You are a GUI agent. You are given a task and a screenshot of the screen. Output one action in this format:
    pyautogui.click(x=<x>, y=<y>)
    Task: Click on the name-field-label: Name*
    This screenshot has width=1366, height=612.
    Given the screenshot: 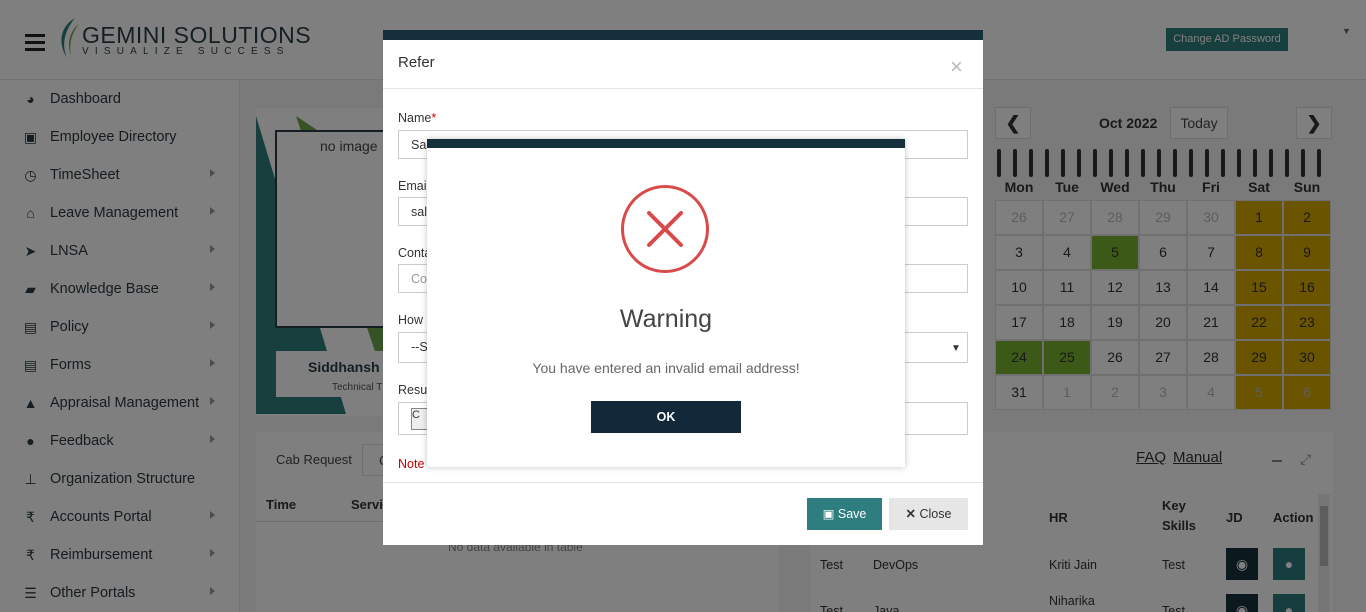 What is the action you would take?
    pyautogui.click(x=417, y=118)
    